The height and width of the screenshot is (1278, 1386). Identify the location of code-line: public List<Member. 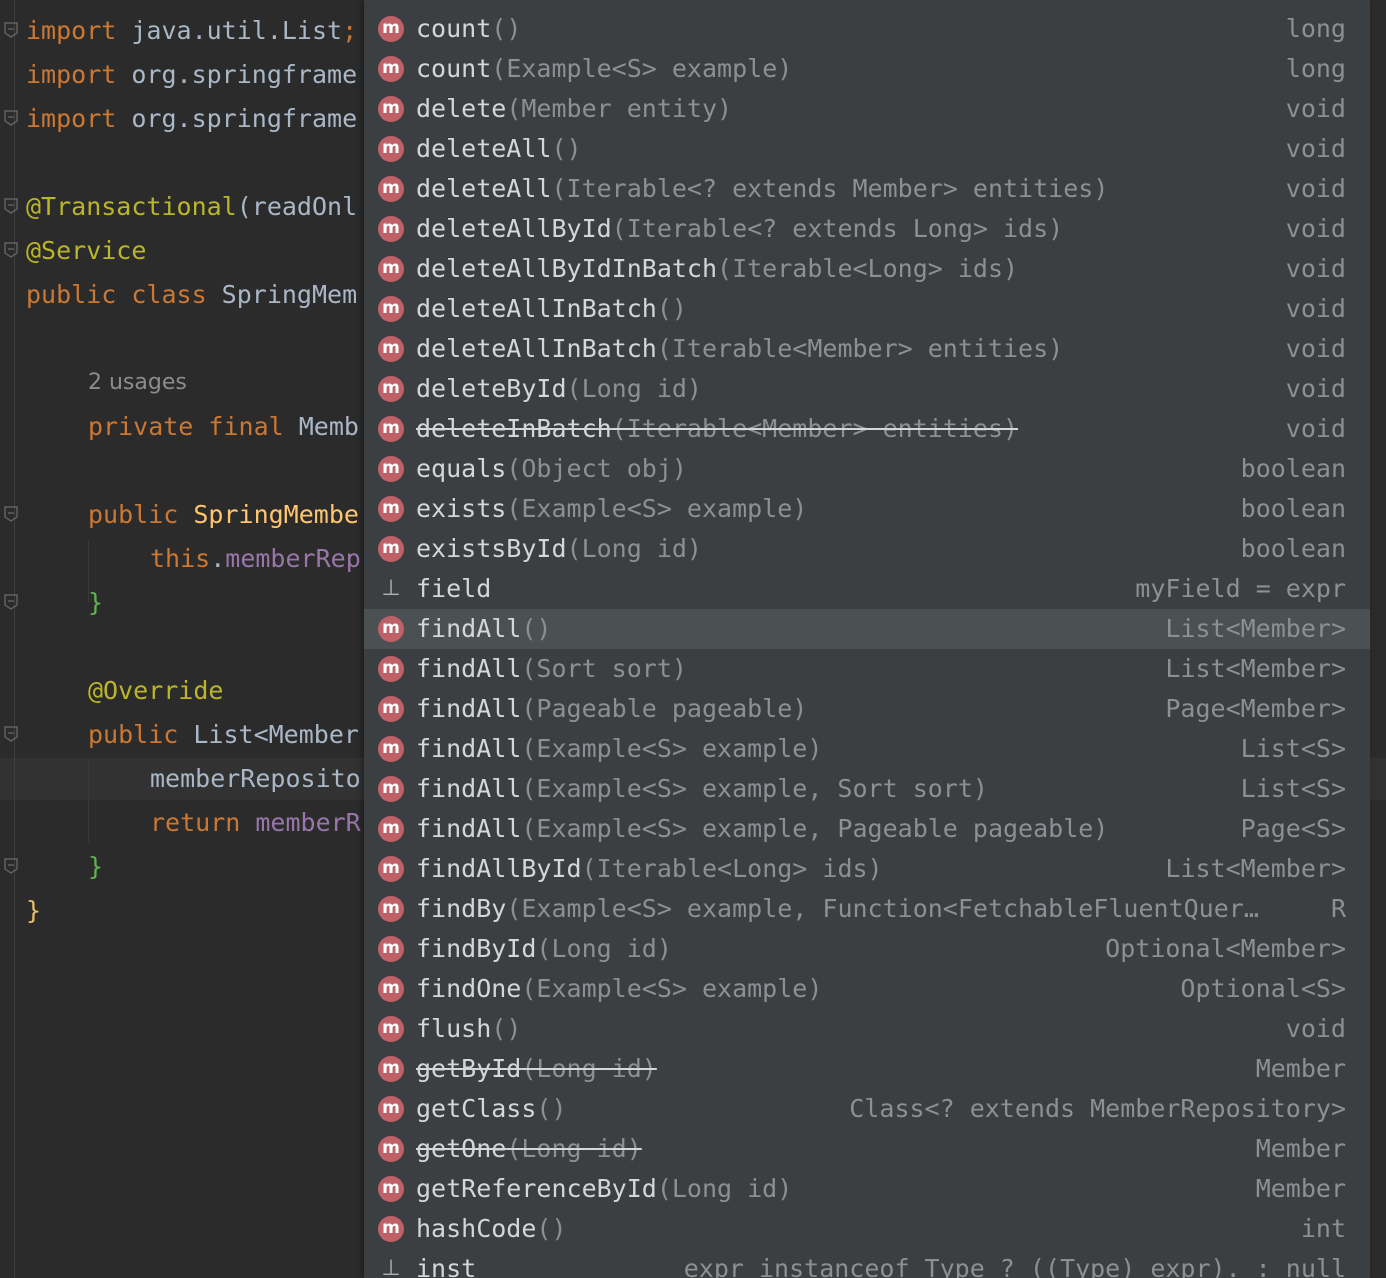
(223, 735).